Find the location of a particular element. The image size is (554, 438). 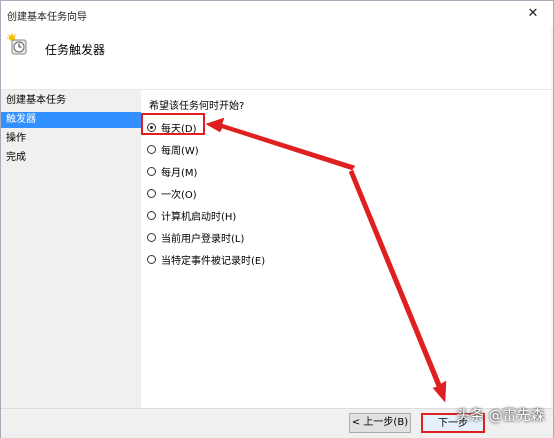

sidebar-item-action: 操作 is located at coordinates (71, 139).